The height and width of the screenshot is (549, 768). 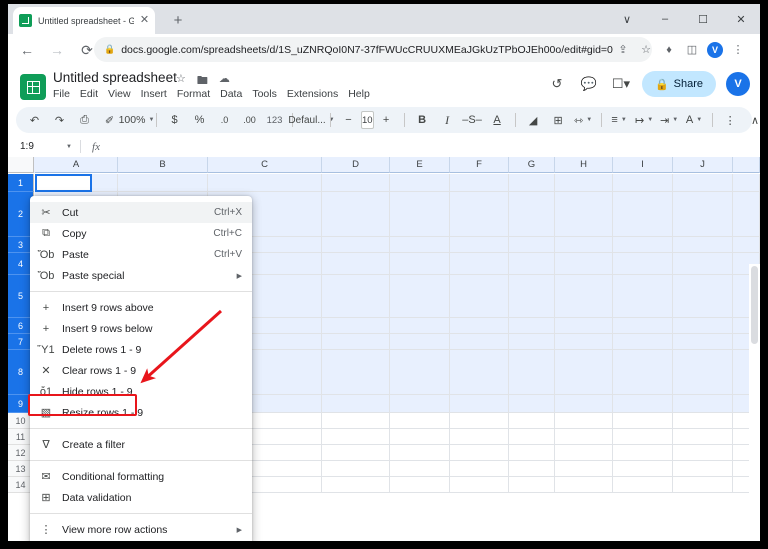 What do you see at coordinates (703, 19) in the screenshot?
I see `maximize-button: ☐` at bounding box center [703, 19].